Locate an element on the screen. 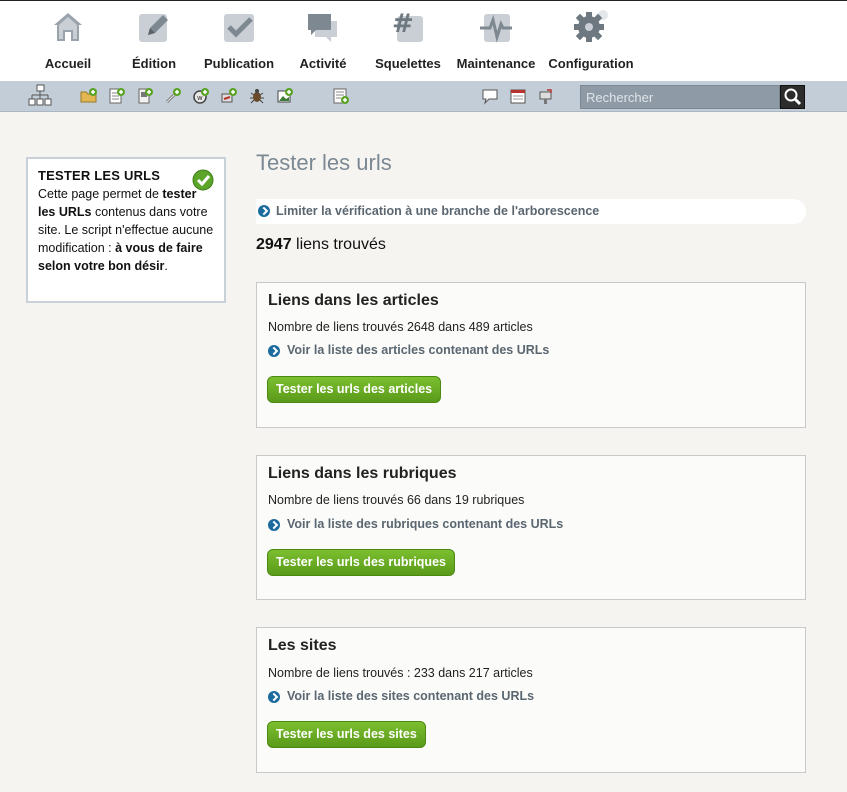 The width and height of the screenshot is (847, 792). nav-item-squelettes: # Squelettes is located at coordinates (408, 41).